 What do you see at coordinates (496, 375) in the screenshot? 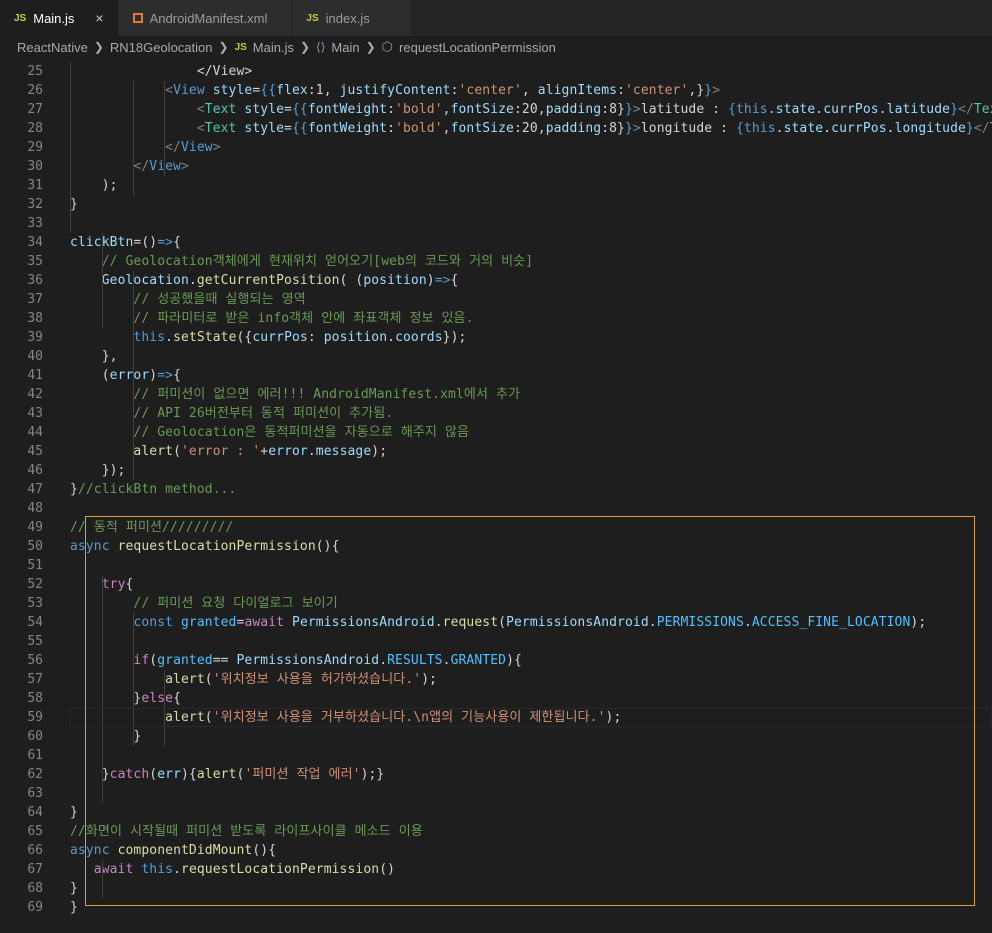
I see `code-line: 41 (error)=>{` at bounding box center [496, 375].